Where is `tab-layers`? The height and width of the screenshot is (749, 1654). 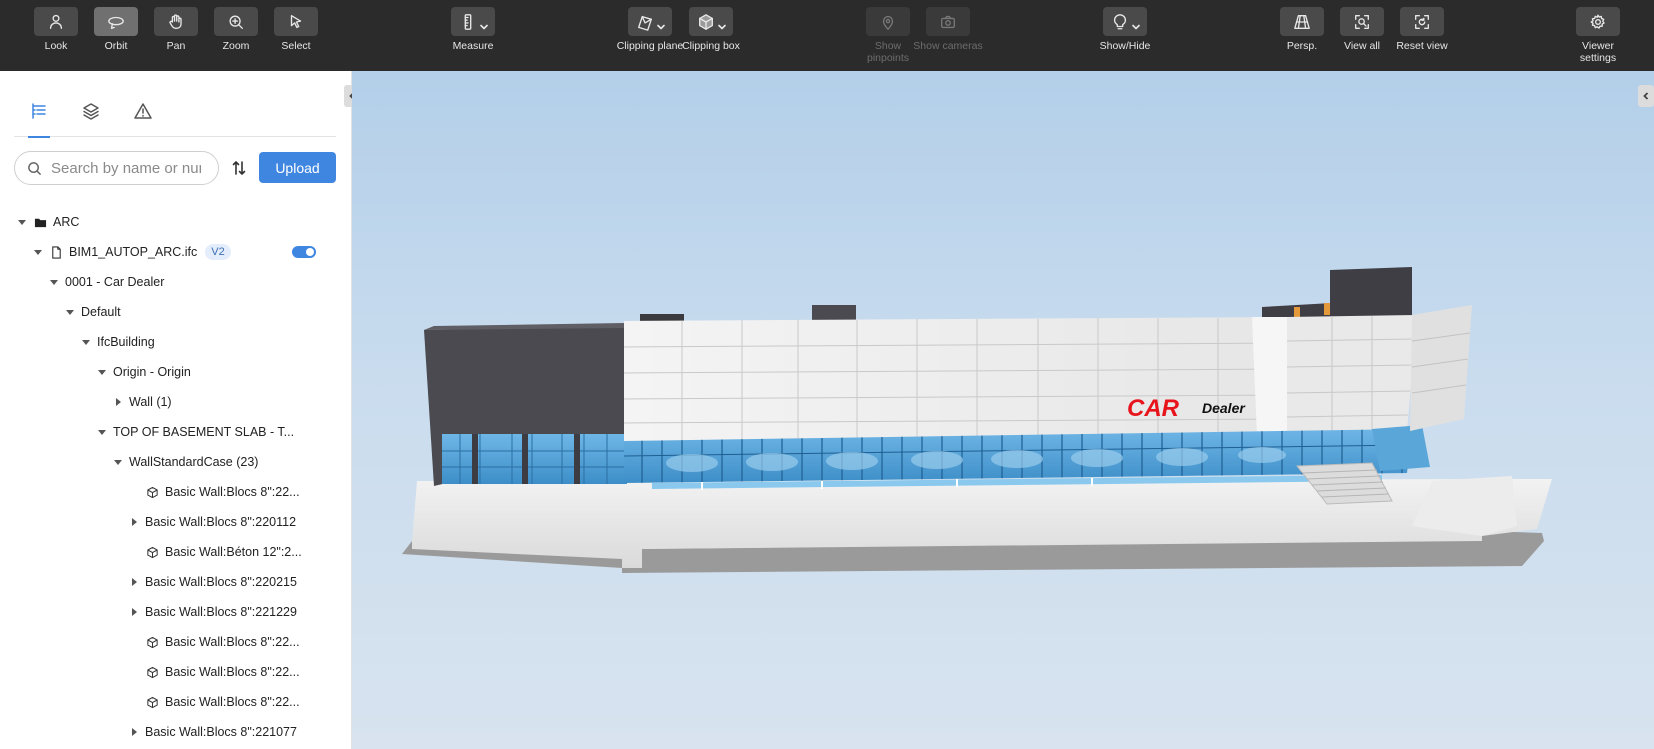
tab-layers is located at coordinates (91, 117).